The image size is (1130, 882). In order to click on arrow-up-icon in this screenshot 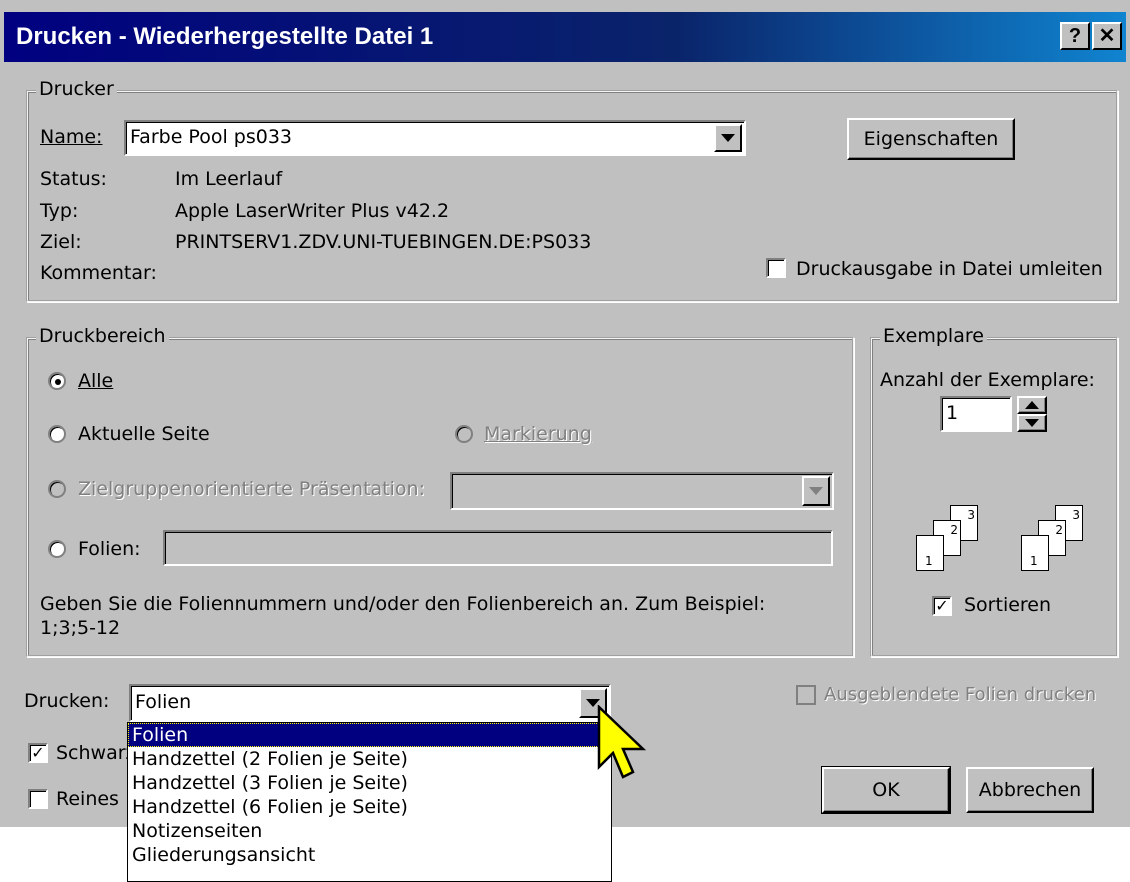, I will do `click(1032, 405)`.